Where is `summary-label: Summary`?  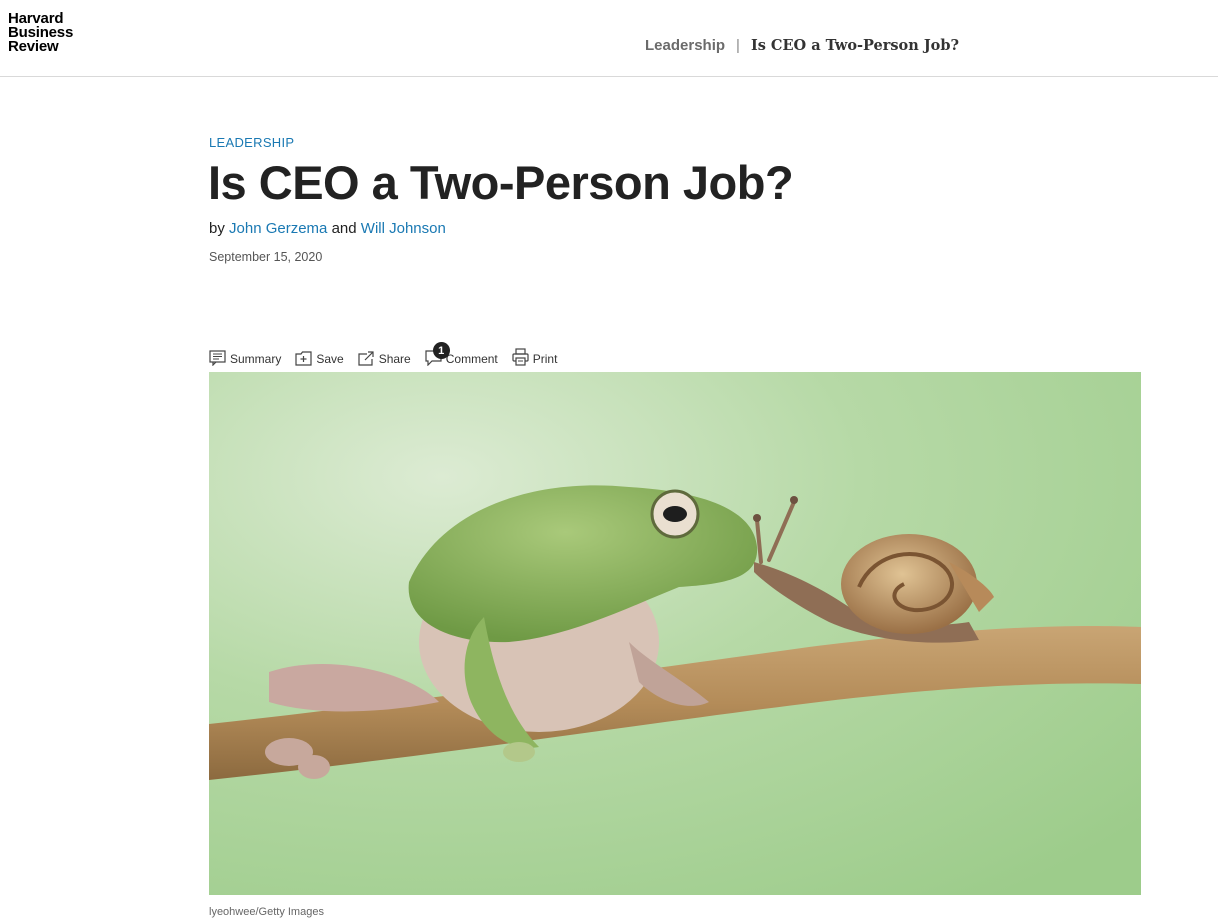 summary-label: Summary is located at coordinates (256, 359).